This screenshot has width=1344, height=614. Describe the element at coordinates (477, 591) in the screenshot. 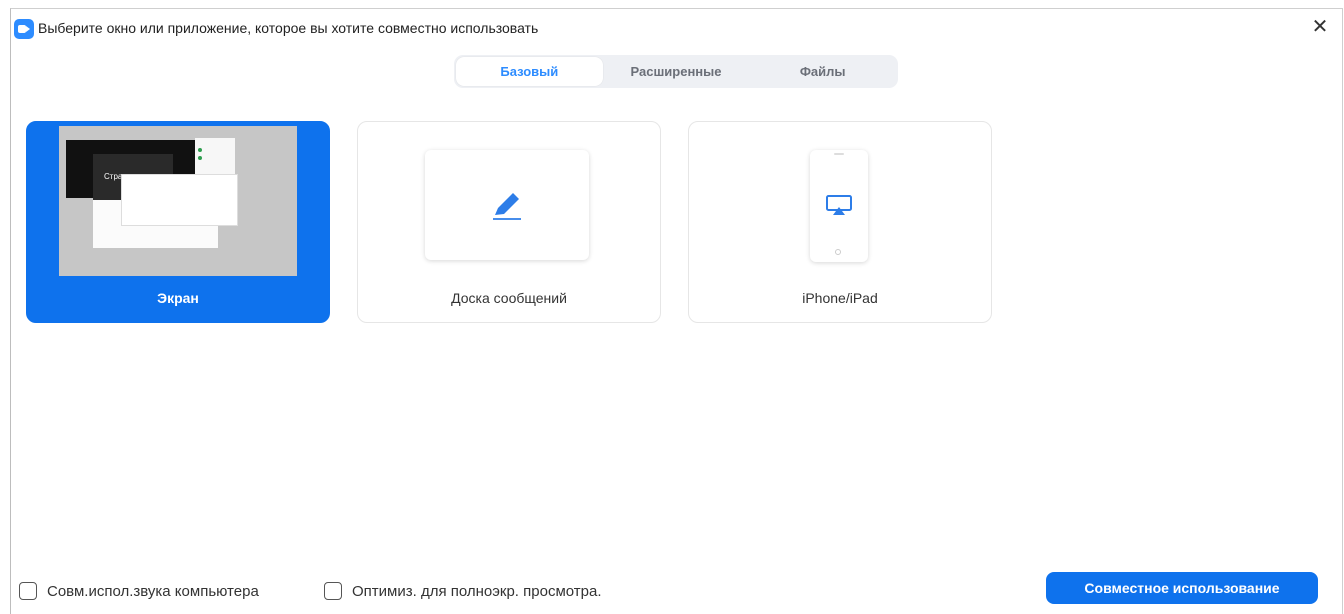

I see `optimize-fullscreen-label: Оптимиз. для полноэкр. просмотра.` at that location.